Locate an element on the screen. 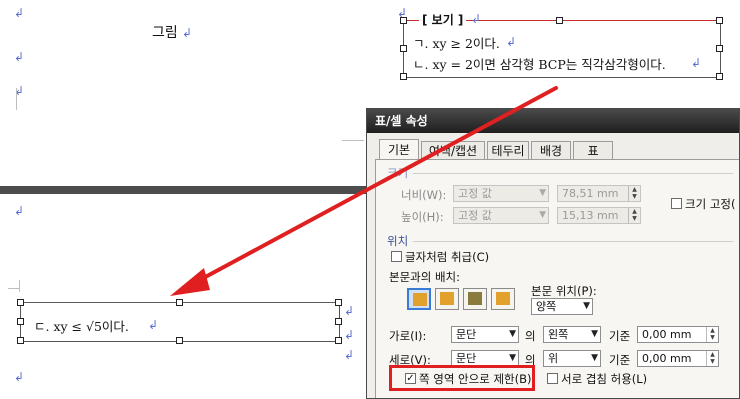  box-item-3-suffix: 이다. is located at coordinates (115, 326).